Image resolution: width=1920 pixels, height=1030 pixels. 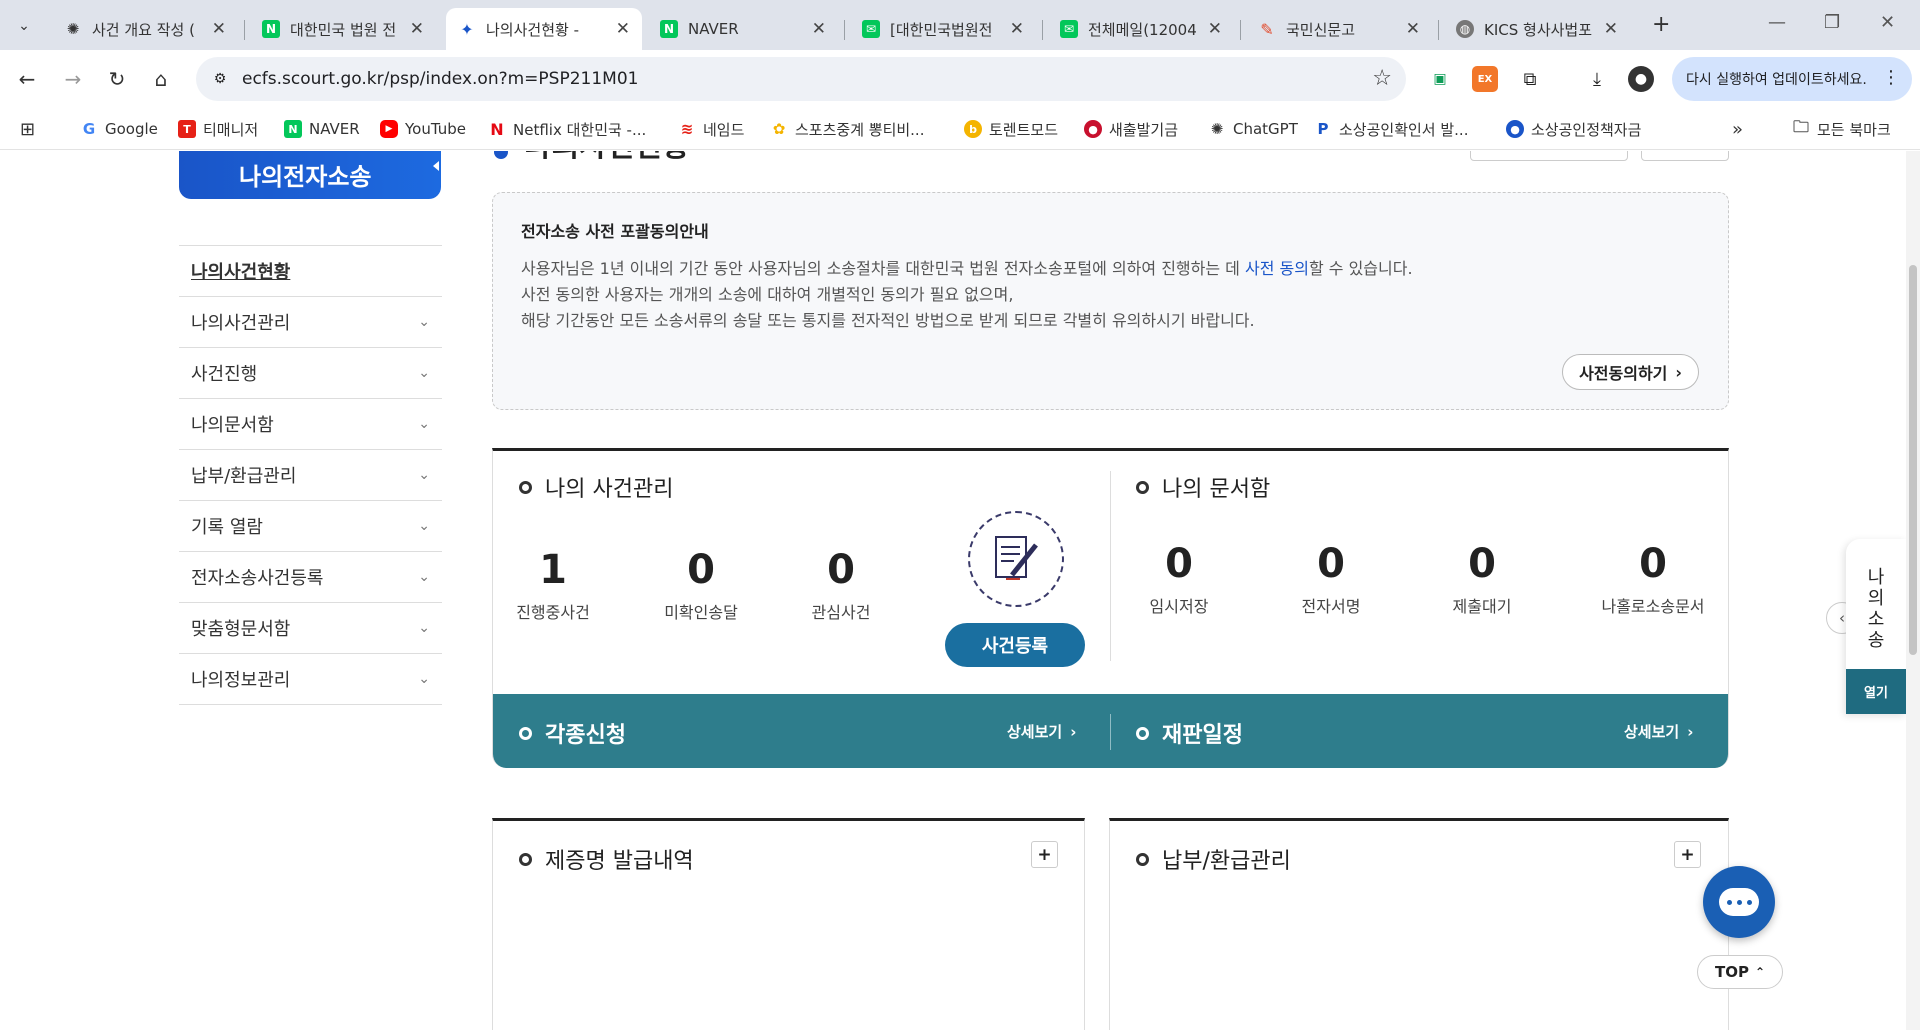 I want to click on apps-grid-icon: ⊞, so click(x=27, y=129).